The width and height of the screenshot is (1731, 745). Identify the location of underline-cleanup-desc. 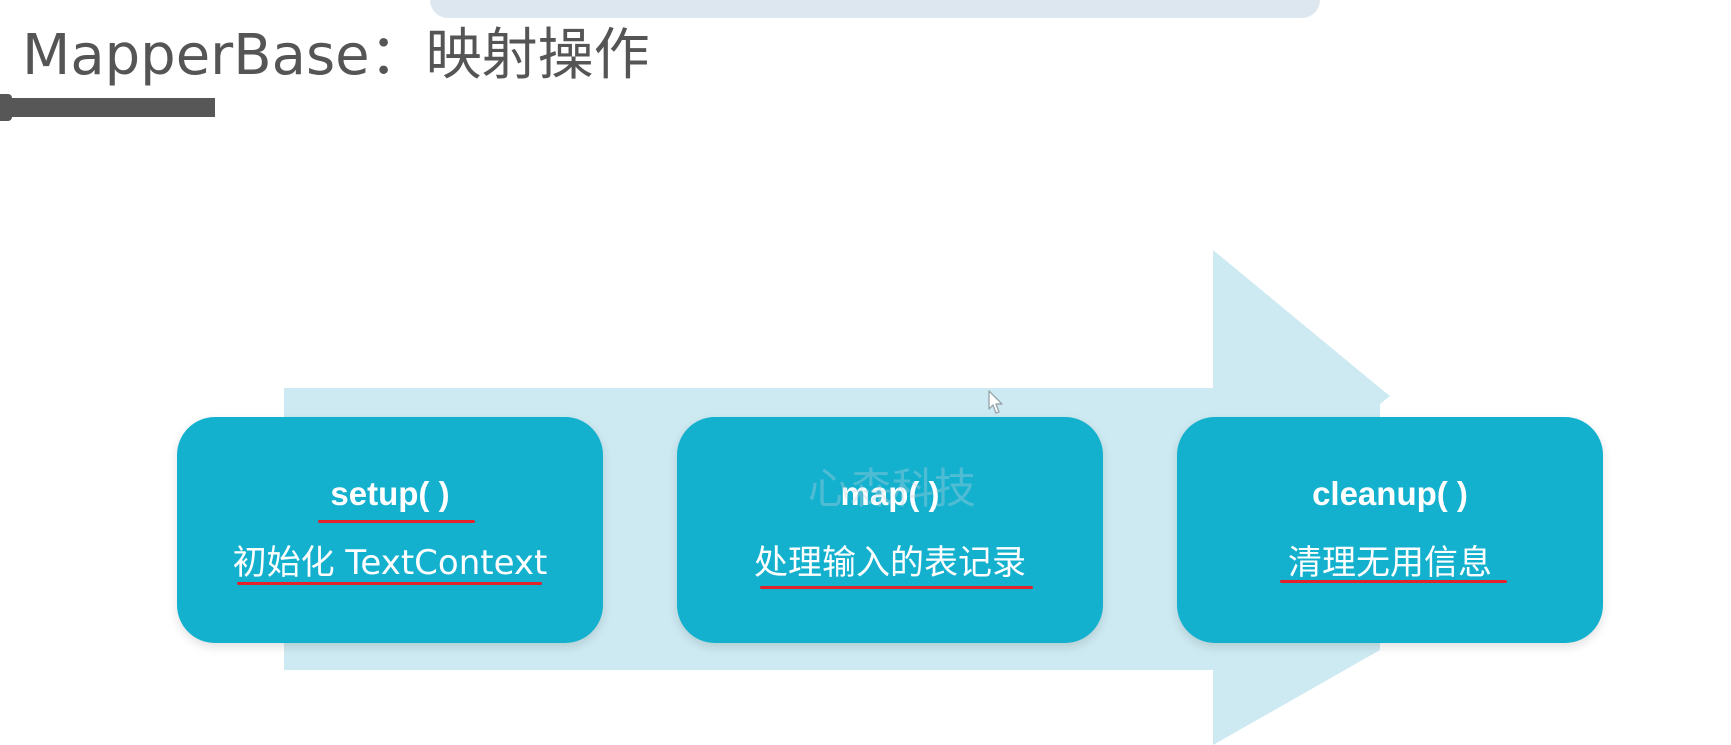
(1393, 581).